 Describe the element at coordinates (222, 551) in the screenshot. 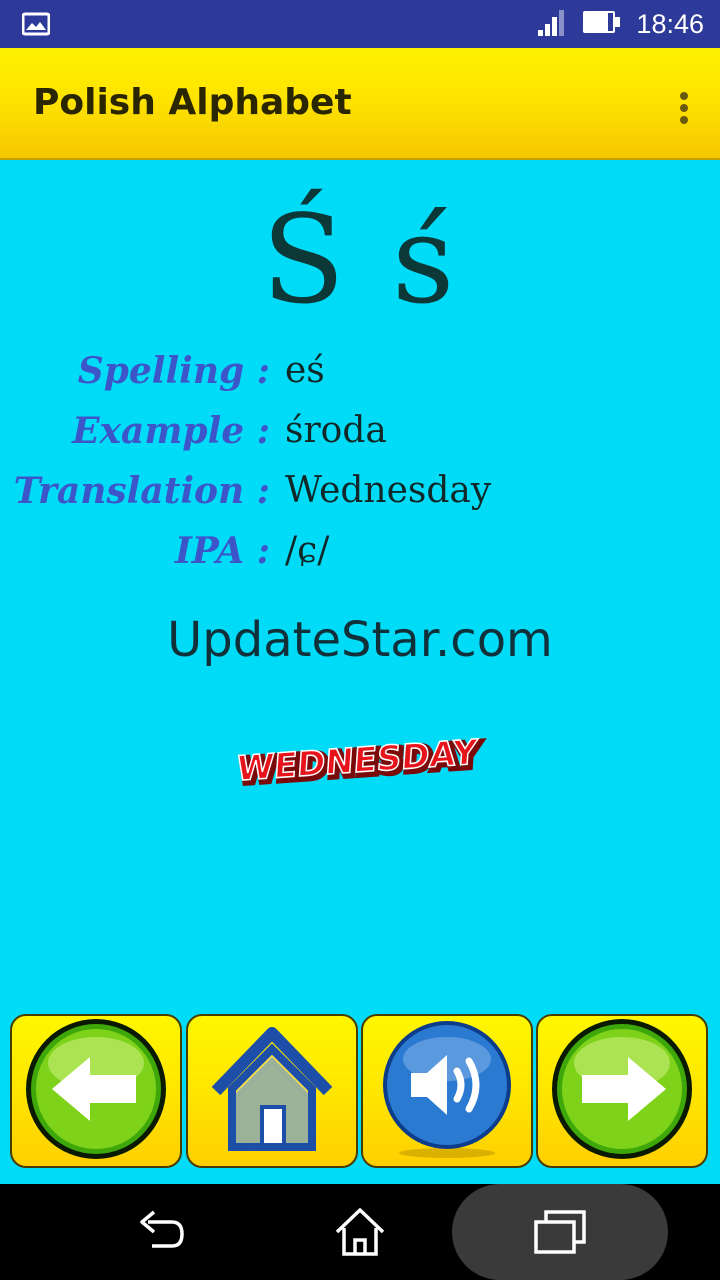

I see `ipa-label: IPA :` at that location.